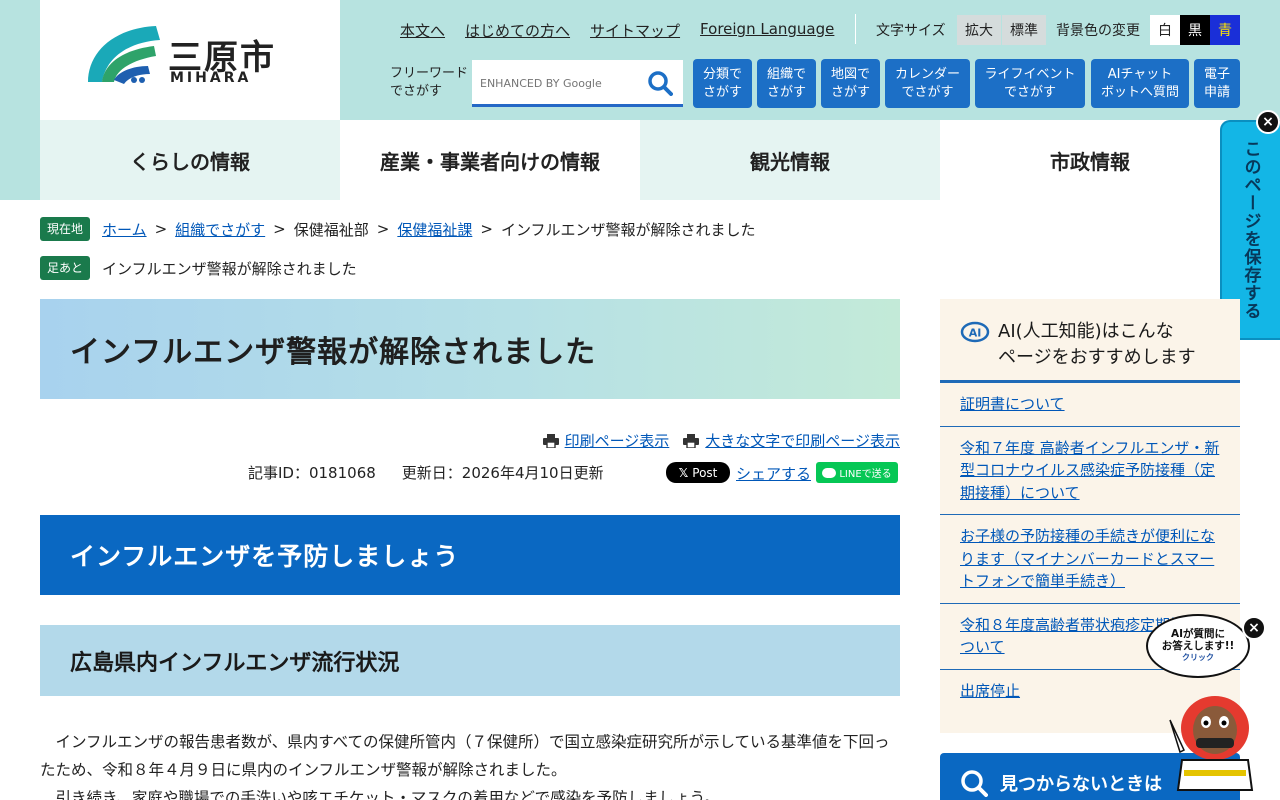 The width and height of the screenshot is (1280, 800). I want to click on search-by-organization-button: 組織で さがす, so click(786, 83).